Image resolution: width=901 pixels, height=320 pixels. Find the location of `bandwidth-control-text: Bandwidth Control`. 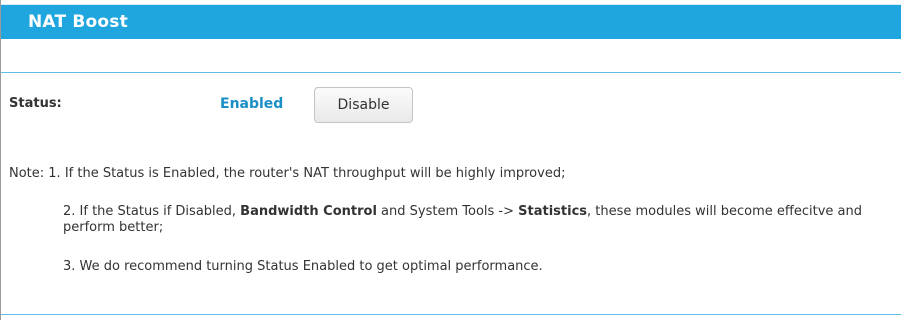

bandwidth-control-text: Bandwidth Control is located at coordinates (308, 211).